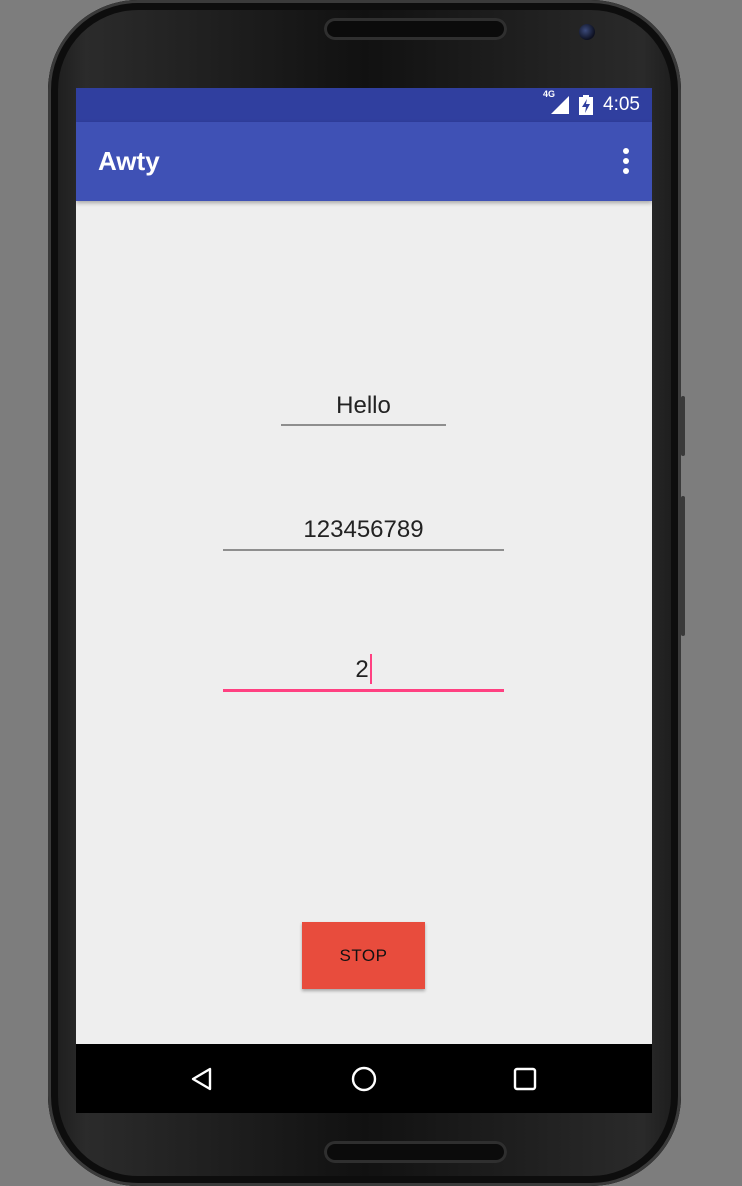 Image resolution: width=742 pixels, height=1186 pixels. I want to click on interval-value: 2, so click(362, 669).